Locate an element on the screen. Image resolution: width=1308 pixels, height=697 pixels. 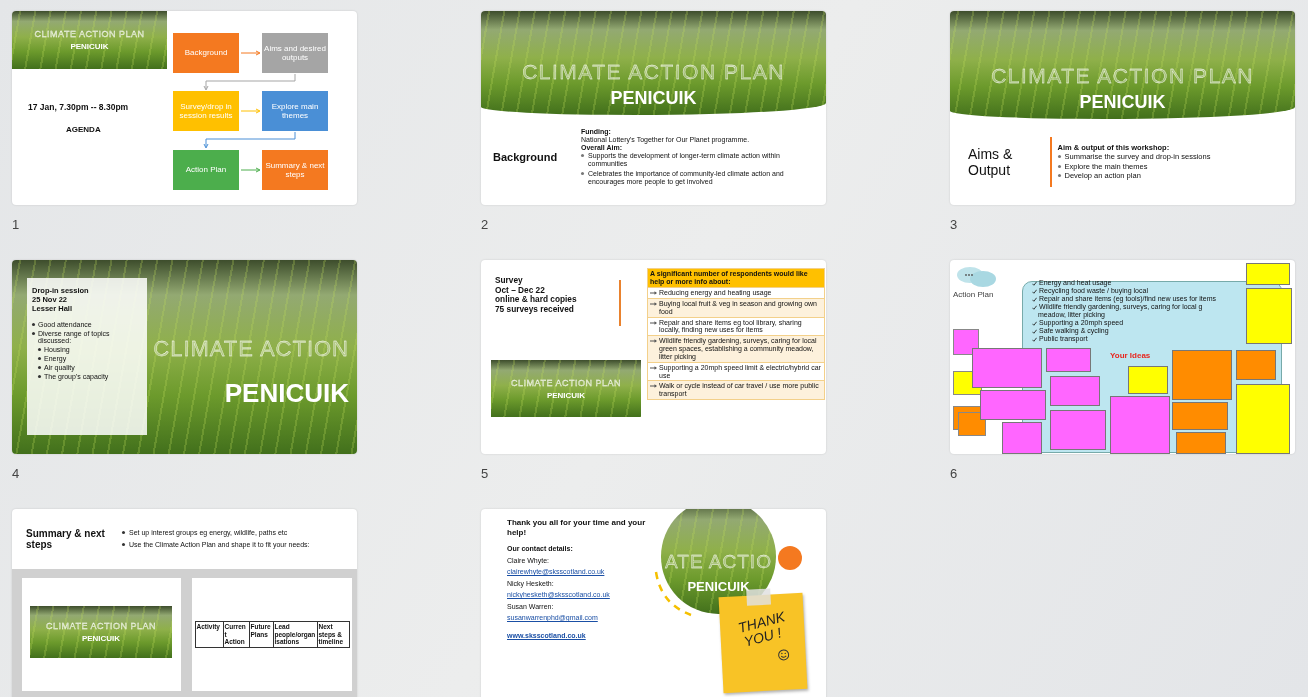
slide-number: 1 is located at coordinates (16, 224).